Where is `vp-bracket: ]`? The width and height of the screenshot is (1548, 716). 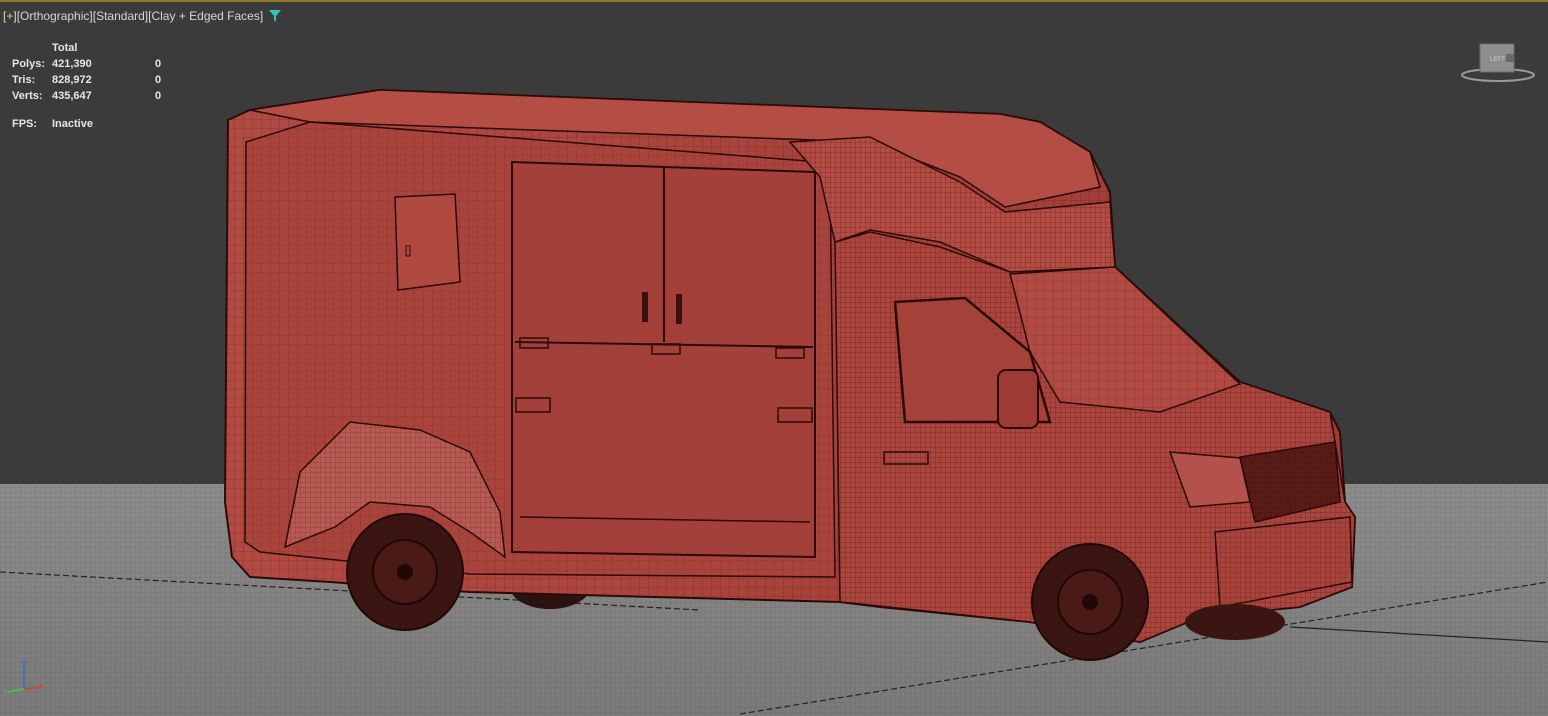 vp-bracket: ] is located at coordinates (261, 16).